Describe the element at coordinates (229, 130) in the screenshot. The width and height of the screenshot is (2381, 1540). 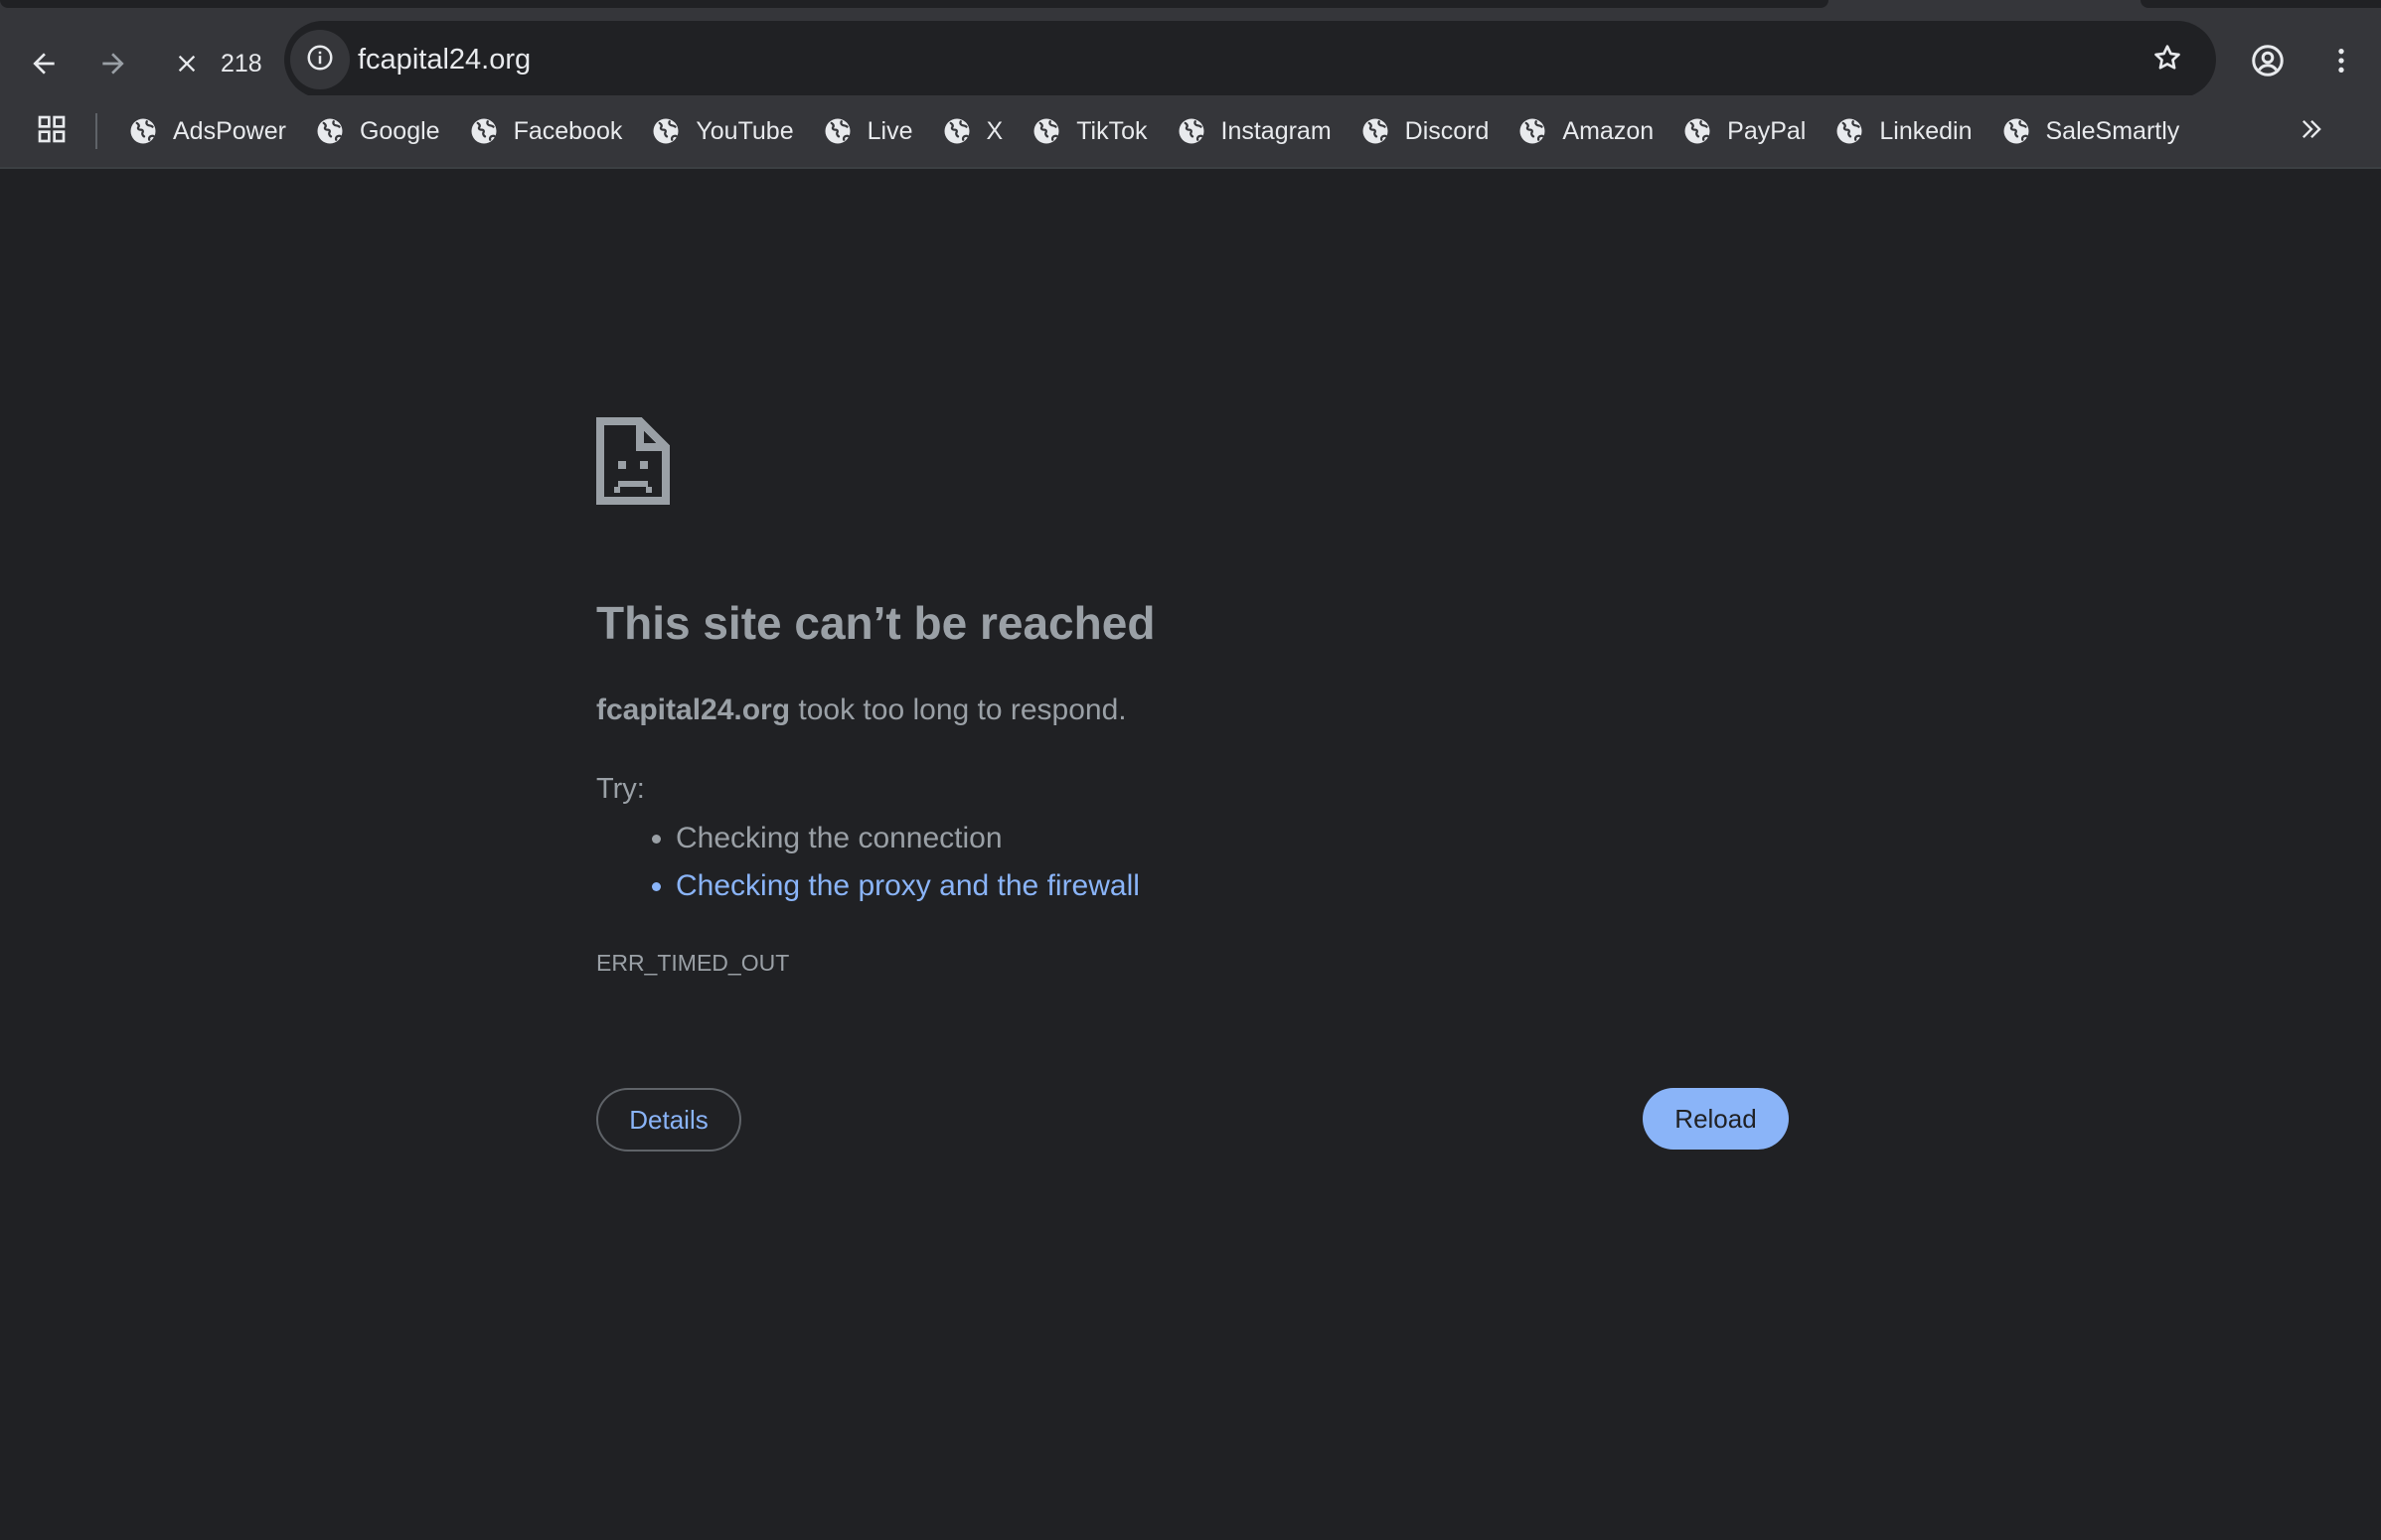
I see `bookmark-label: AdsPower` at that location.